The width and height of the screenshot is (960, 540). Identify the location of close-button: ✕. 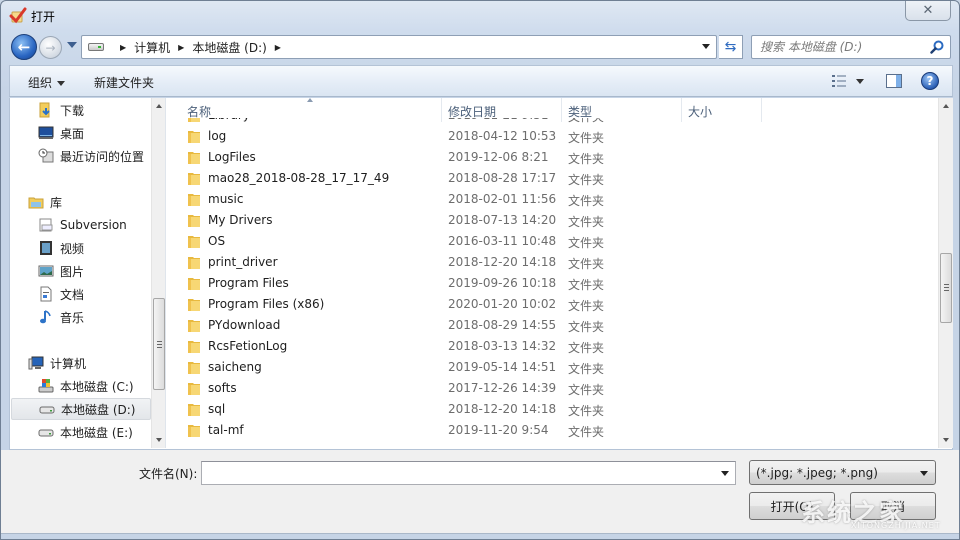
(928, 11).